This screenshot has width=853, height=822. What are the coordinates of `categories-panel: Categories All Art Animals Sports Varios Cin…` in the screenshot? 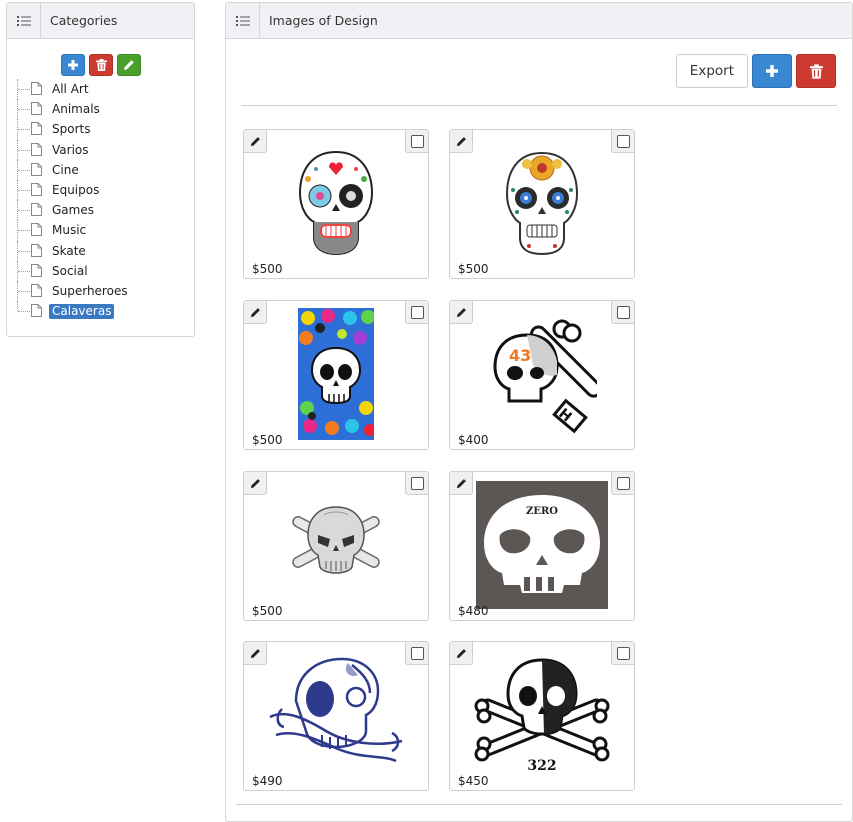 It's located at (100, 169).